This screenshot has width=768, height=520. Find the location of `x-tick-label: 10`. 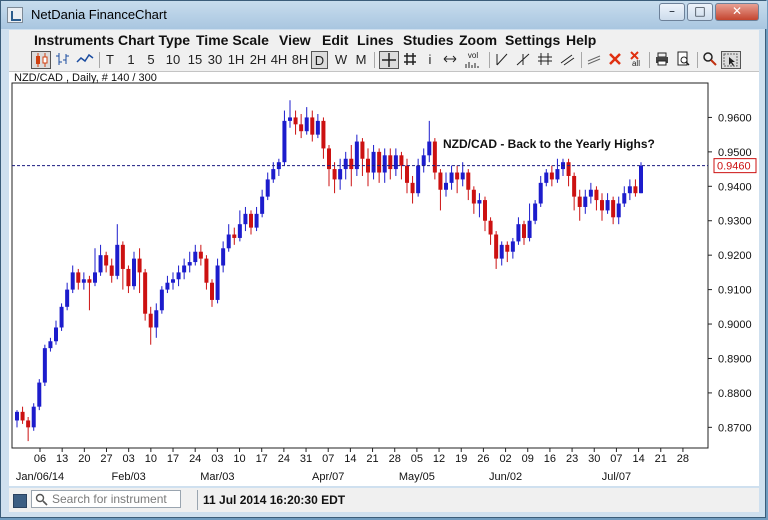

x-tick-label: 10 is located at coordinates (151, 459).